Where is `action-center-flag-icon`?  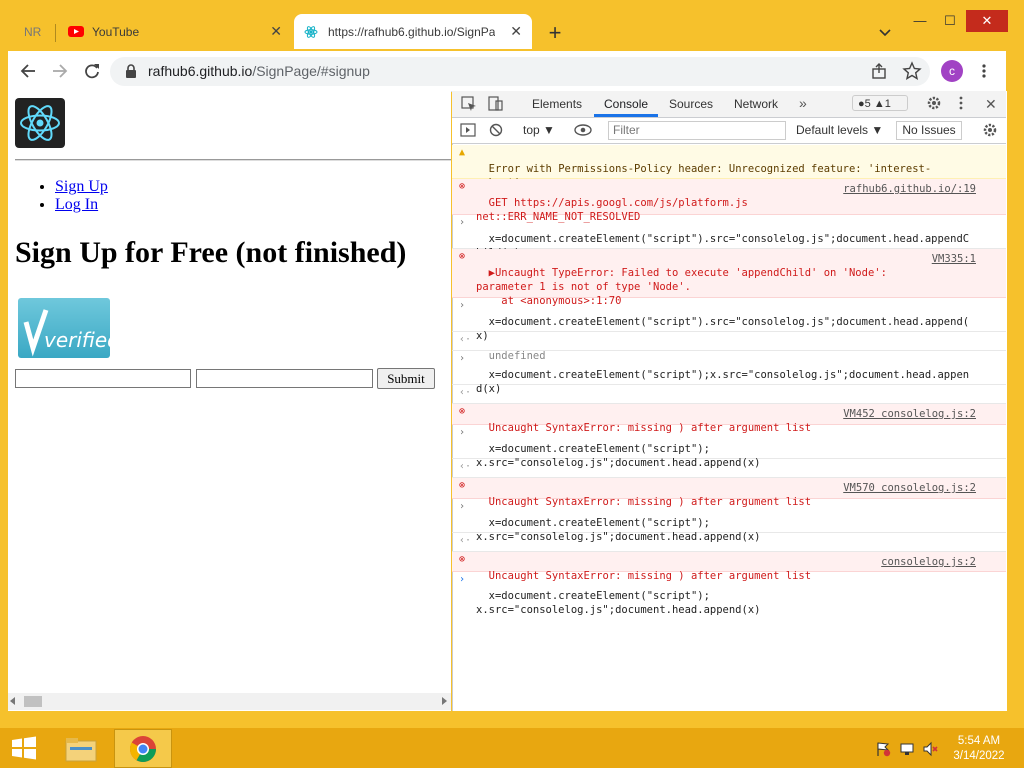 action-center-flag-icon is located at coordinates (883, 749).